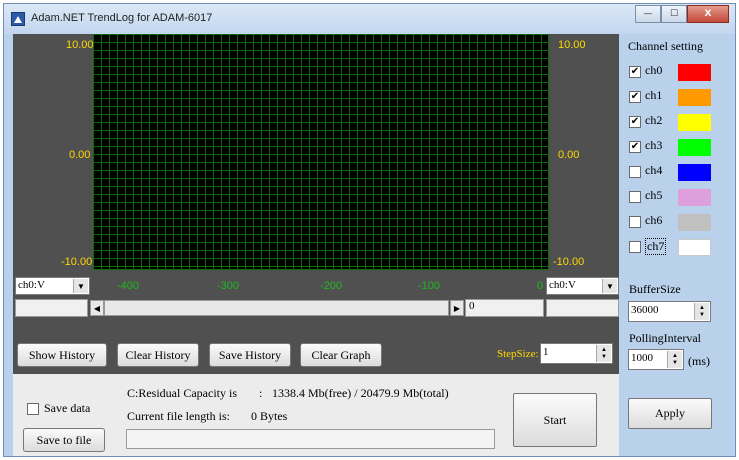 Image resolution: width=739 pixels, height=460 pixels. What do you see at coordinates (269, 416) in the screenshot?
I see `file-length-value: 0 Bytes` at bounding box center [269, 416].